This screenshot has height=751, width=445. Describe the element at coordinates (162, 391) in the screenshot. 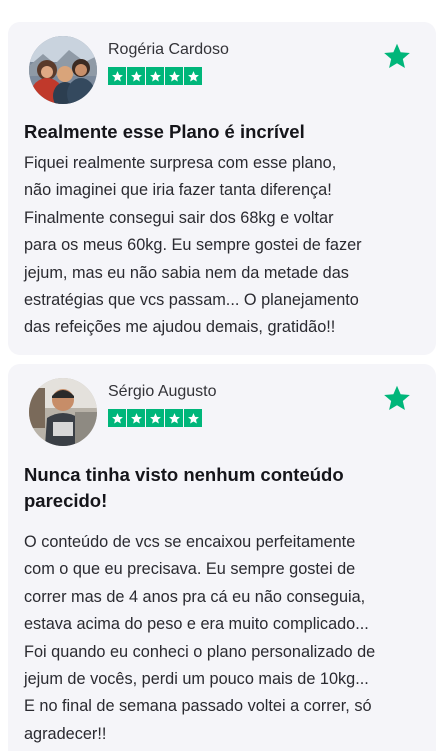

I see `reviewer-name: Sérgio Augusto` at that location.